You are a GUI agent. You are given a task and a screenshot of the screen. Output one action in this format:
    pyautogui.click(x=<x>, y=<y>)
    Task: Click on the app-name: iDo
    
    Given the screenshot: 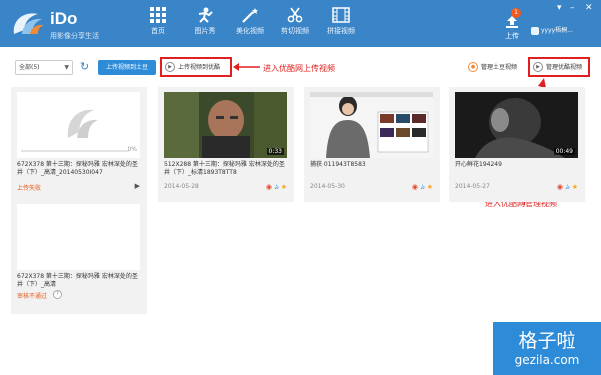 What is the action you would take?
    pyautogui.click(x=64, y=18)
    